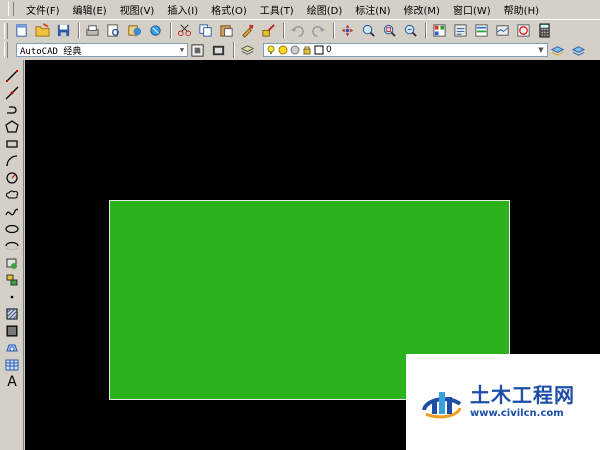  I want to click on new-button, so click(21, 31).